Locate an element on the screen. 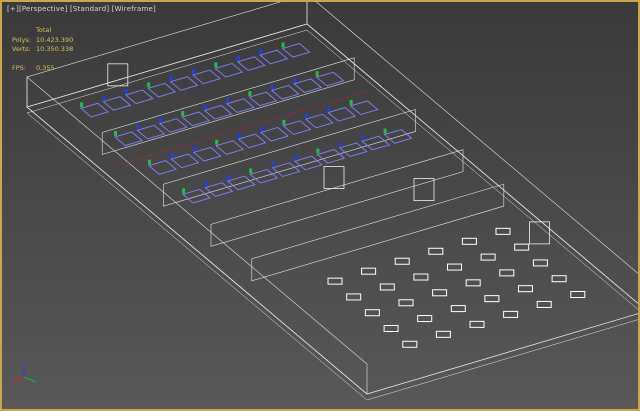 Image resolution: width=640 pixels, height=411 pixels. viewport-label-menu: [+][Perspective] [Standard] [Wireframe] is located at coordinates (81, 9).